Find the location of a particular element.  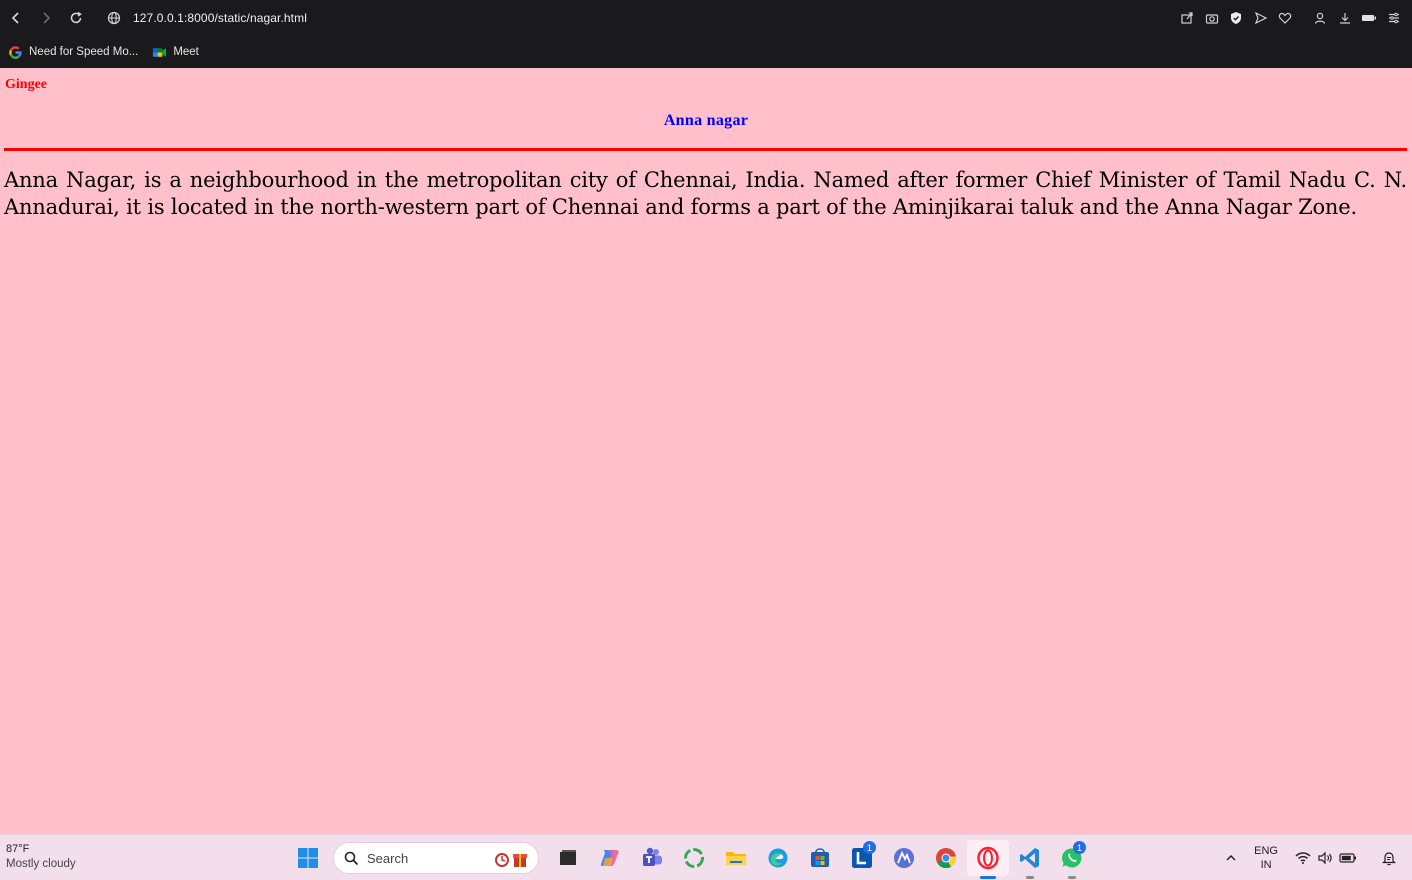

store-icon is located at coordinates (820, 857).